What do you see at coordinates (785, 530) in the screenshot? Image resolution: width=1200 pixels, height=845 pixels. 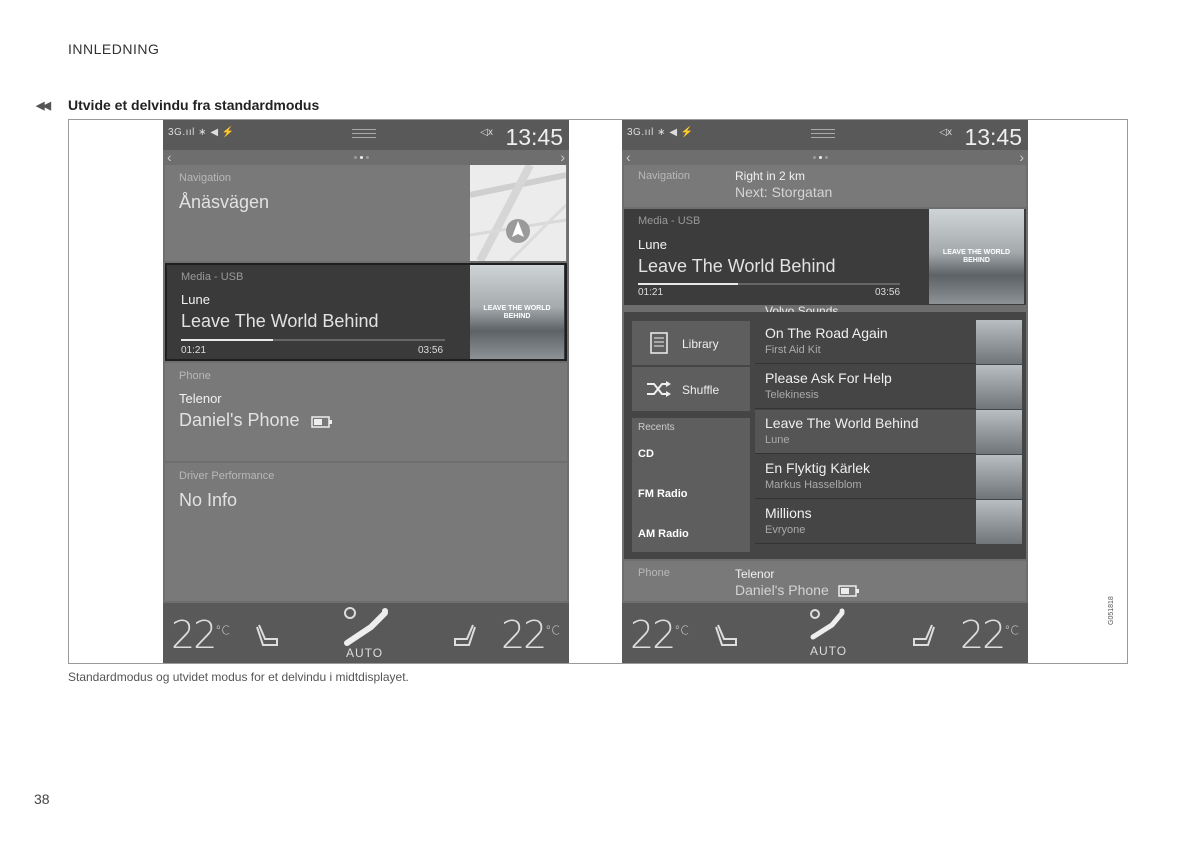 I see `song-artist: Evryone` at bounding box center [785, 530].